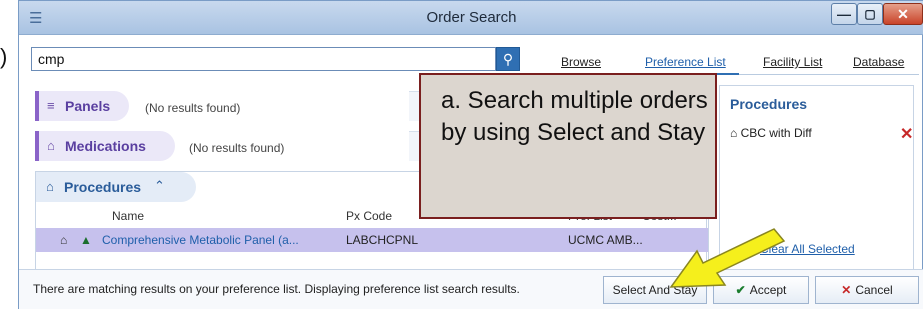 The height and width of the screenshot is (309, 923). What do you see at coordinates (193, 108) in the screenshot?
I see `group-panels-note: (No results found)` at bounding box center [193, 108].